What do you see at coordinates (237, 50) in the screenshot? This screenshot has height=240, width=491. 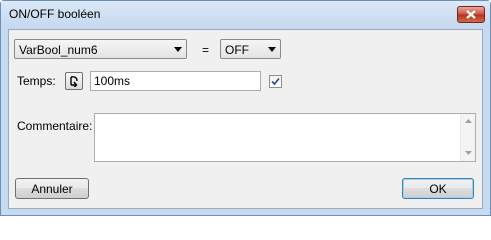 I see `value-selected: OFF` at bounding box center [237, 50].